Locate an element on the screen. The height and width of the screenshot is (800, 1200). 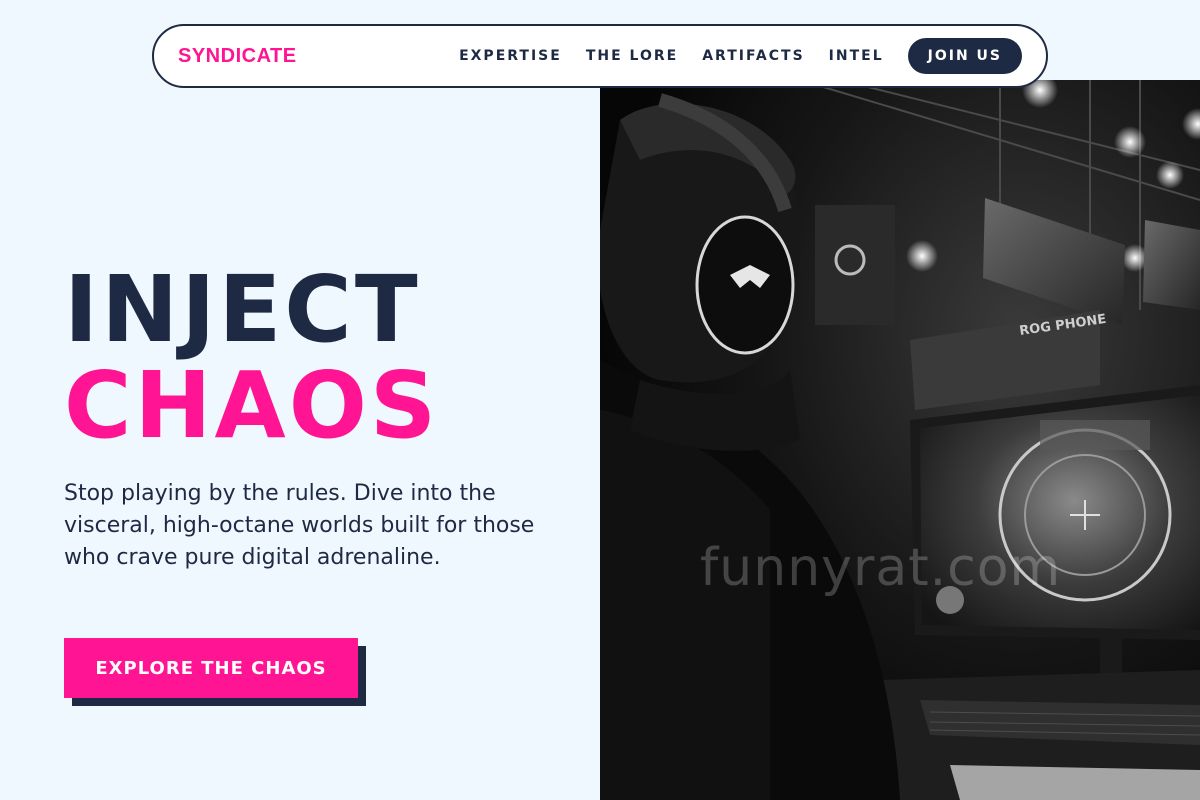
brand-logo: SYNDICATE is located at coordinates (237, 56).